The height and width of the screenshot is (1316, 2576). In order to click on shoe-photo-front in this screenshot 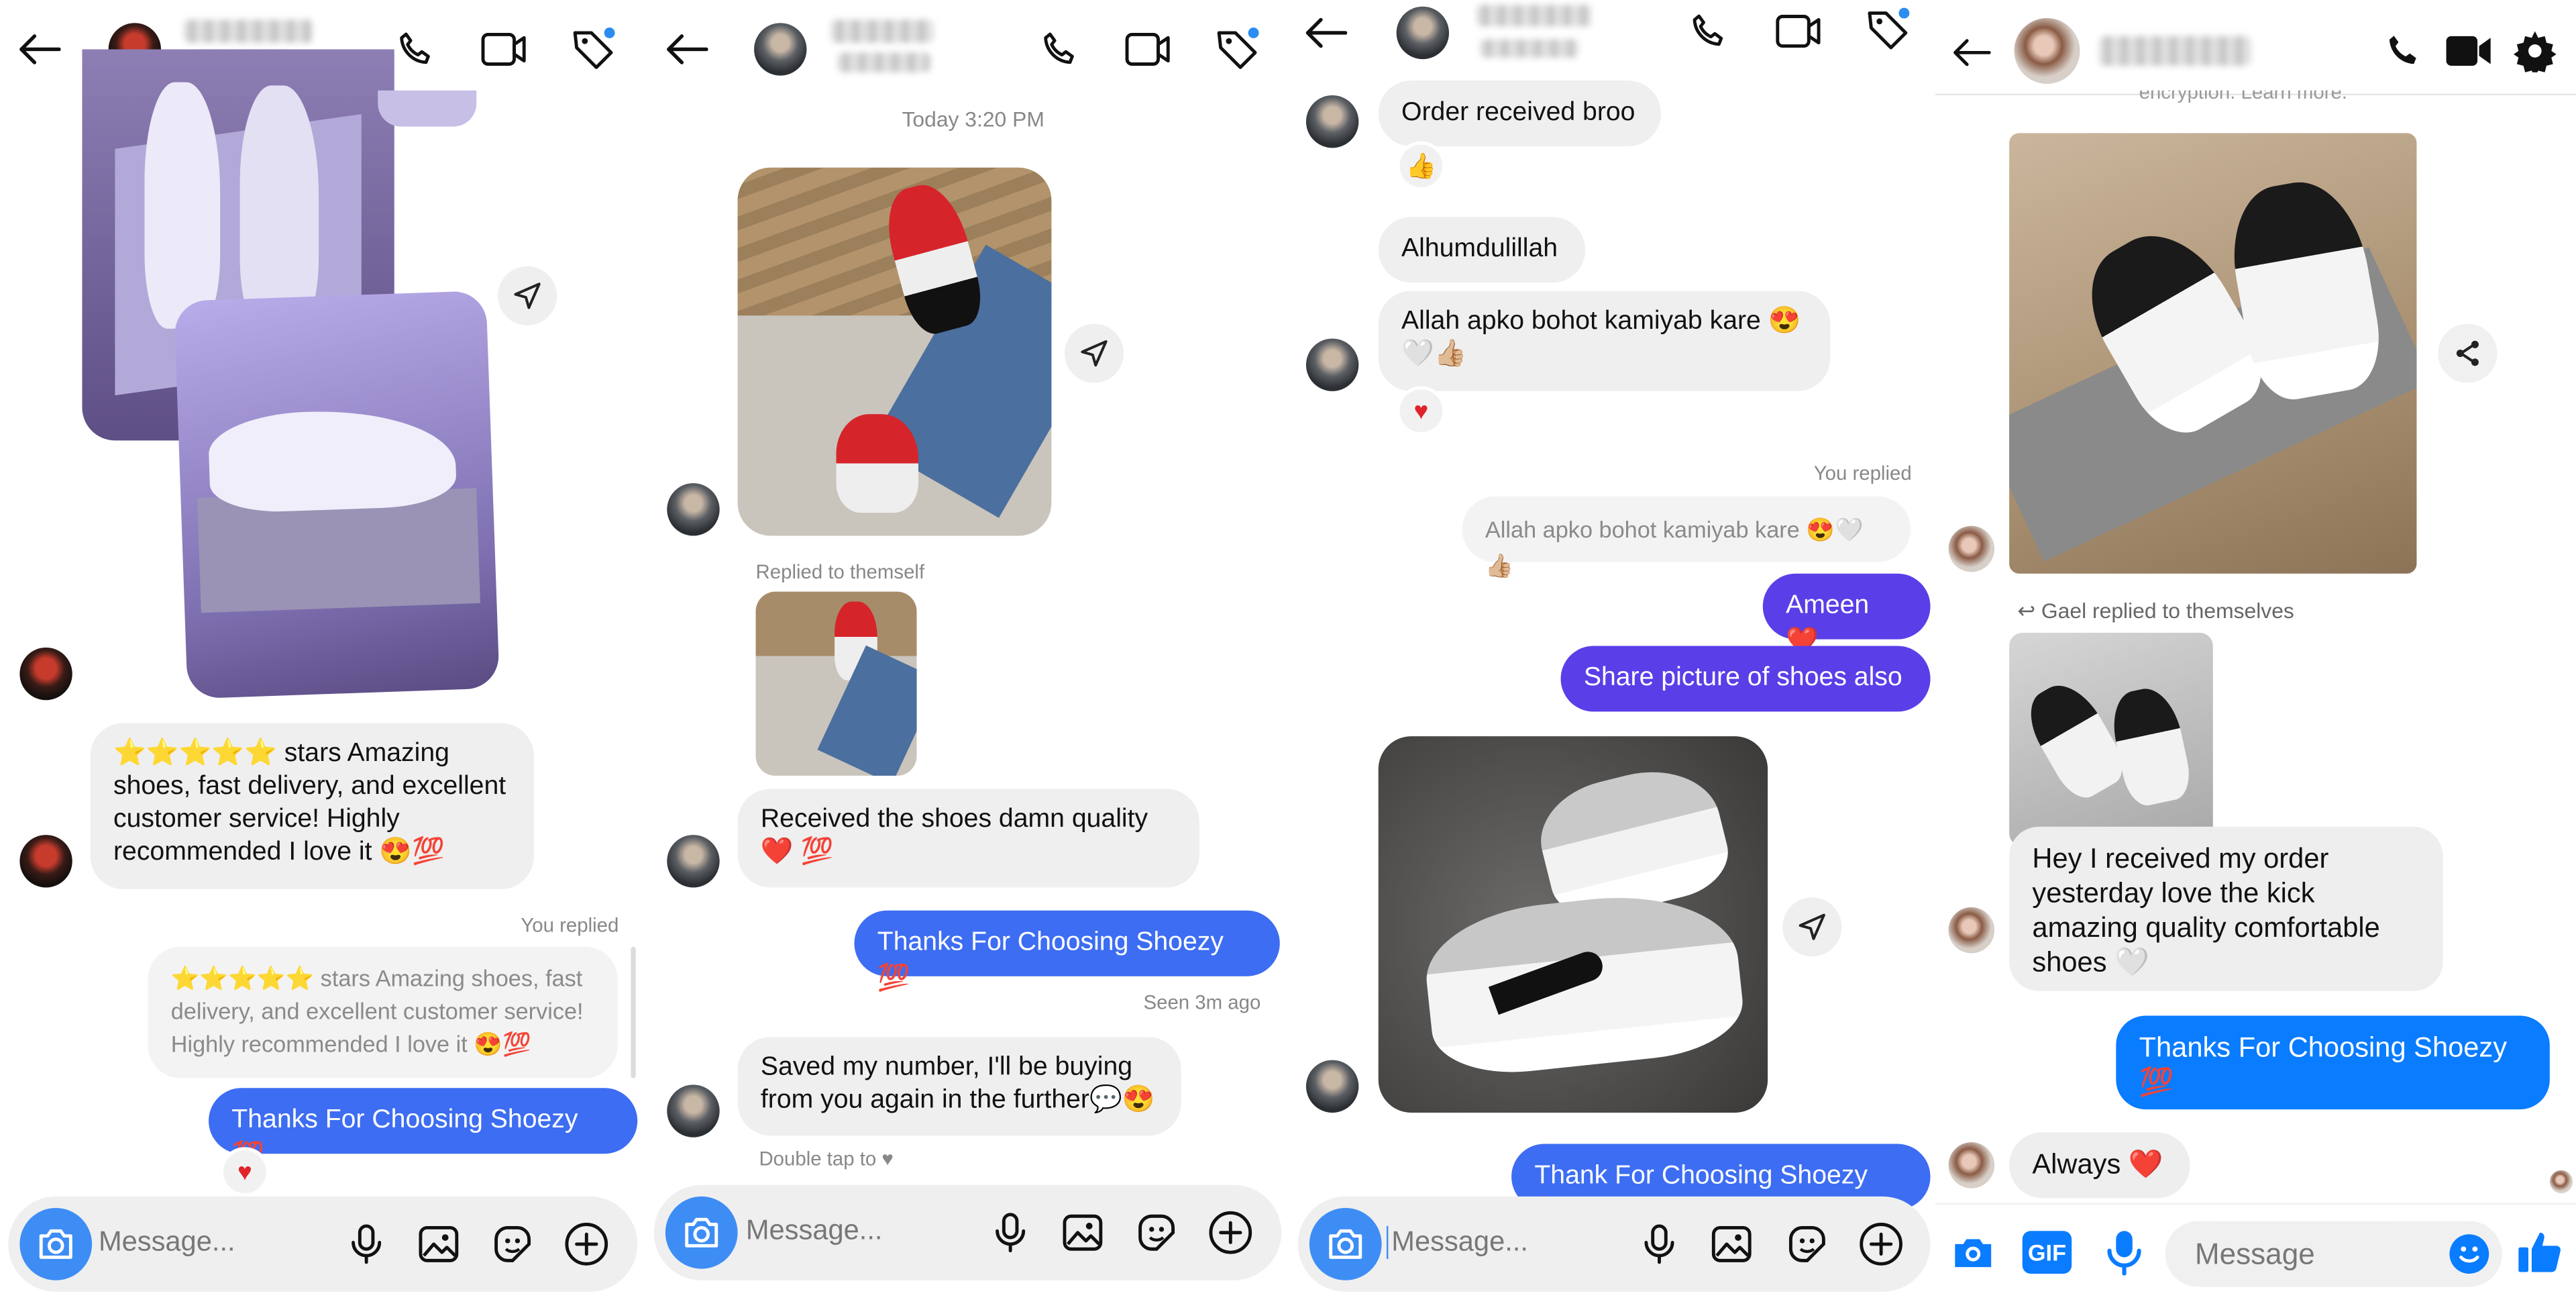, I will do `click(337, 494)`.